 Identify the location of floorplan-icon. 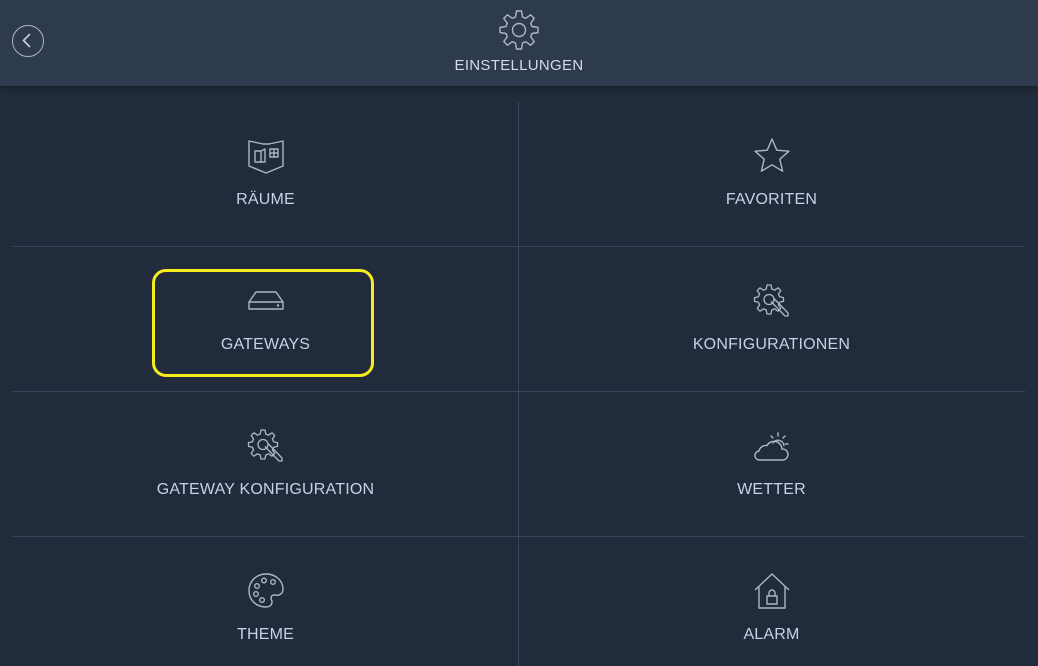
(266, 157).